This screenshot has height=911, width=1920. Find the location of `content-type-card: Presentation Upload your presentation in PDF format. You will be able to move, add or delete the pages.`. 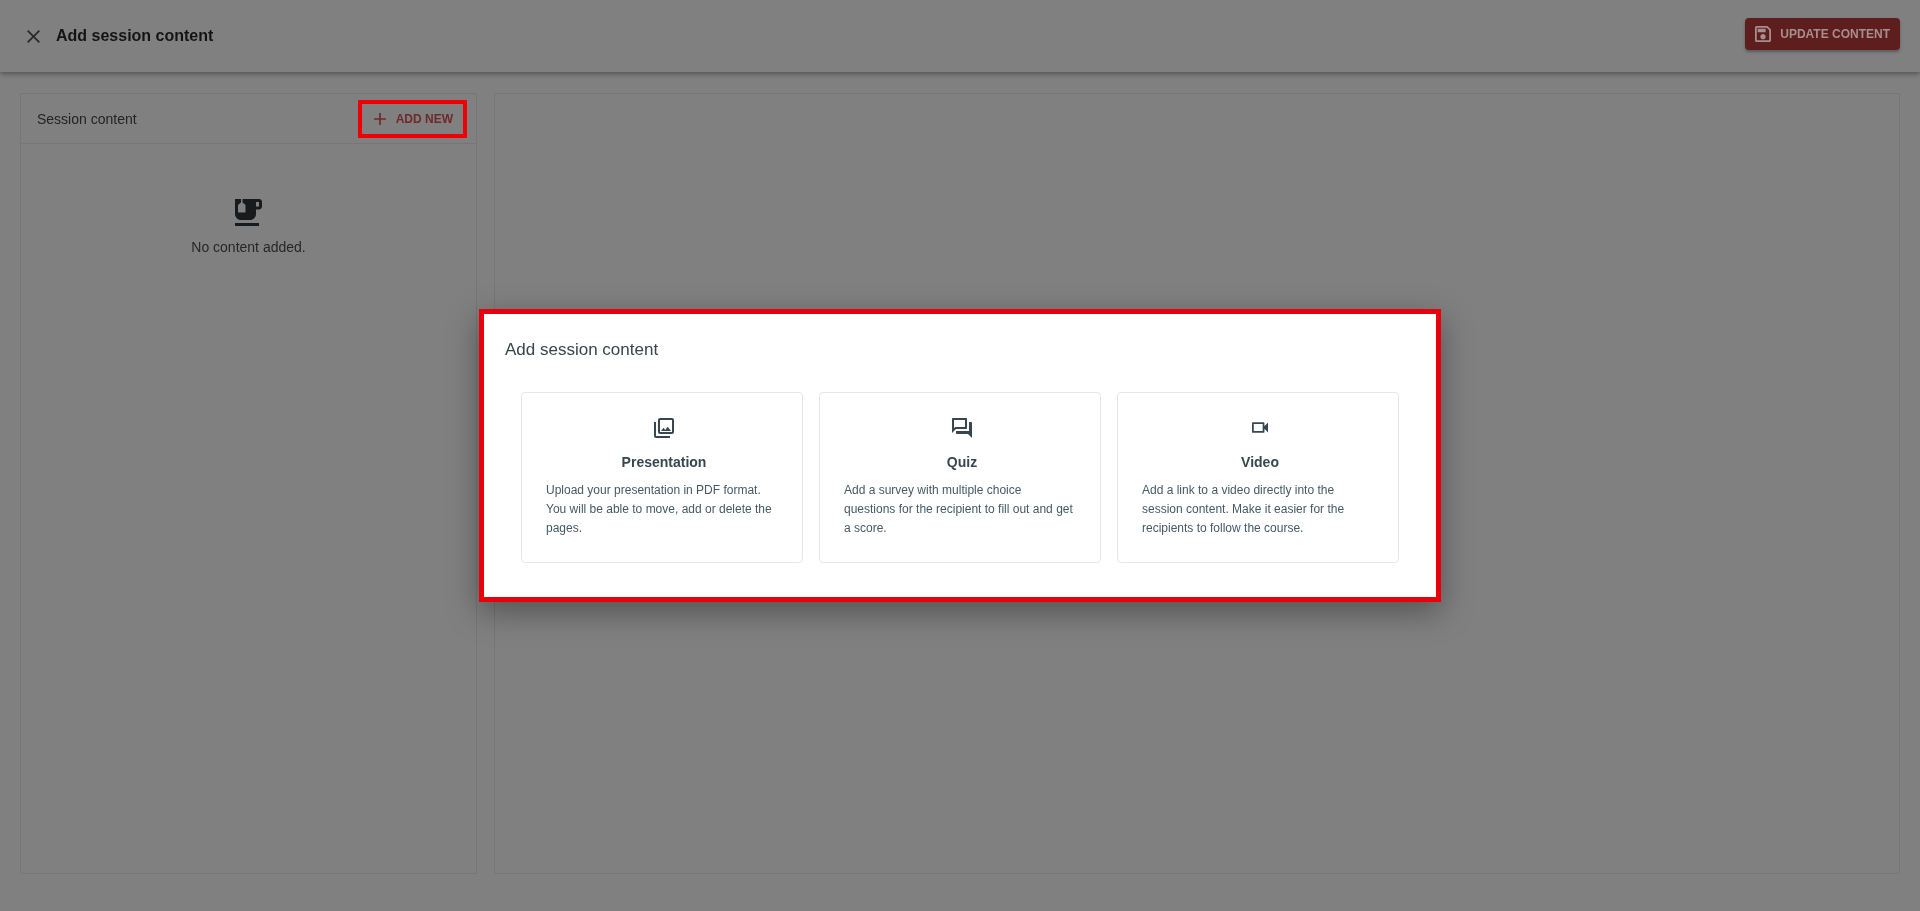

content-type-card: Presentation Upload your presentation in PDF format. You will be able to move, add or delete the pages. is located at coordinates (662, 477).